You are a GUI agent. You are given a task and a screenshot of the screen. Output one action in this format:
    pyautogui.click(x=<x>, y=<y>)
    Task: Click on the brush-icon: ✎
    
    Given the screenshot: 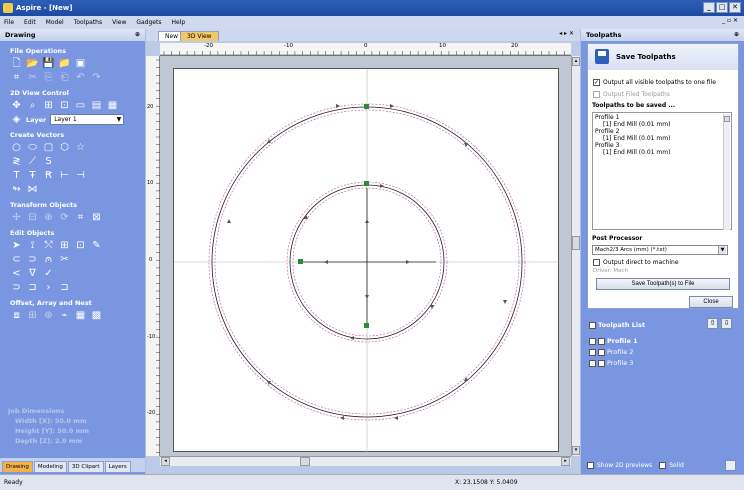 What is the action you would take?
    pyautogui.click(x=96, y=245)
    